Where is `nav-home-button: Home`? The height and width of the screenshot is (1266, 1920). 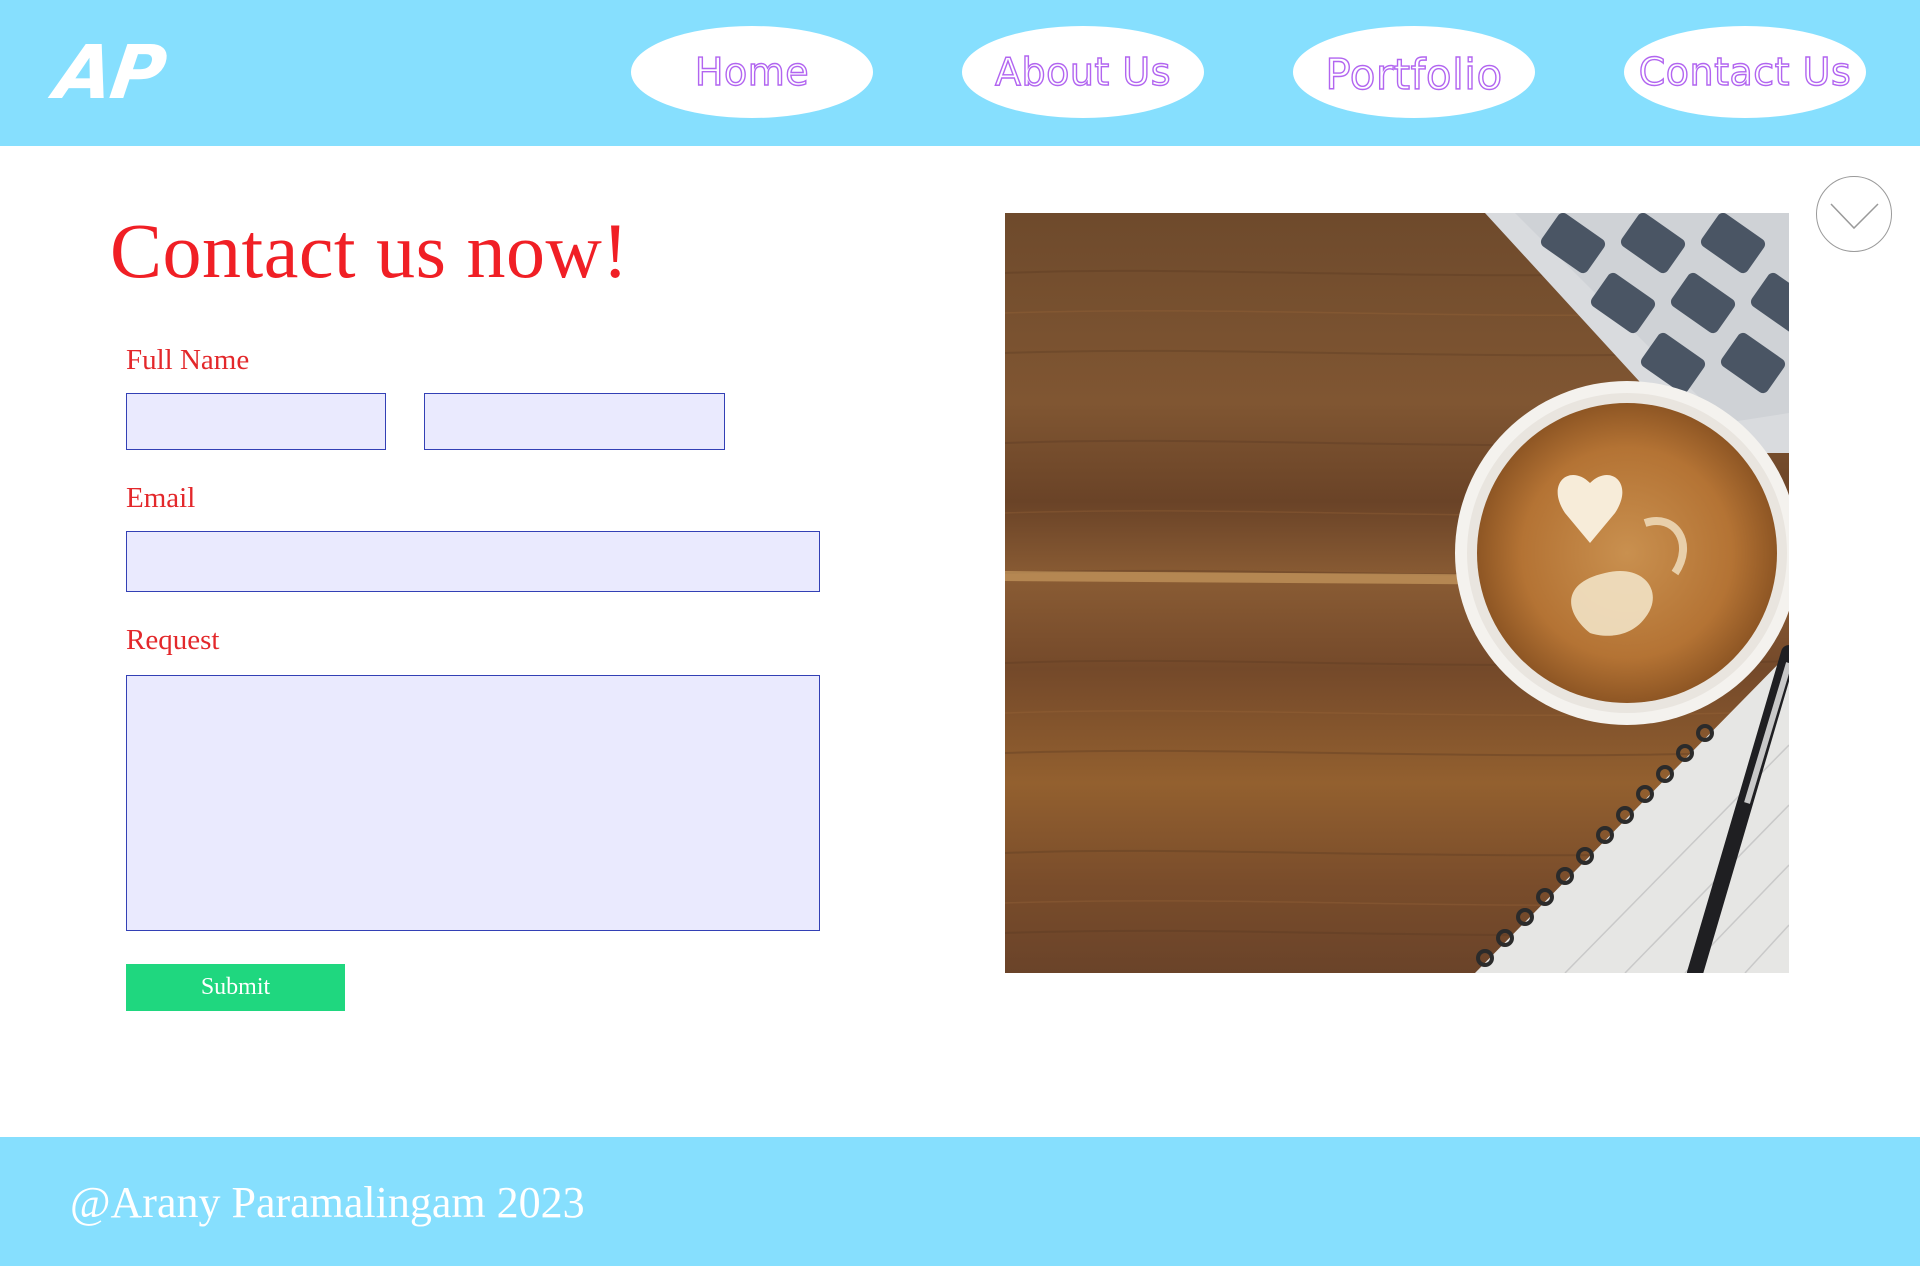
nav-home-button: Home is located at coordinates (752, 72).